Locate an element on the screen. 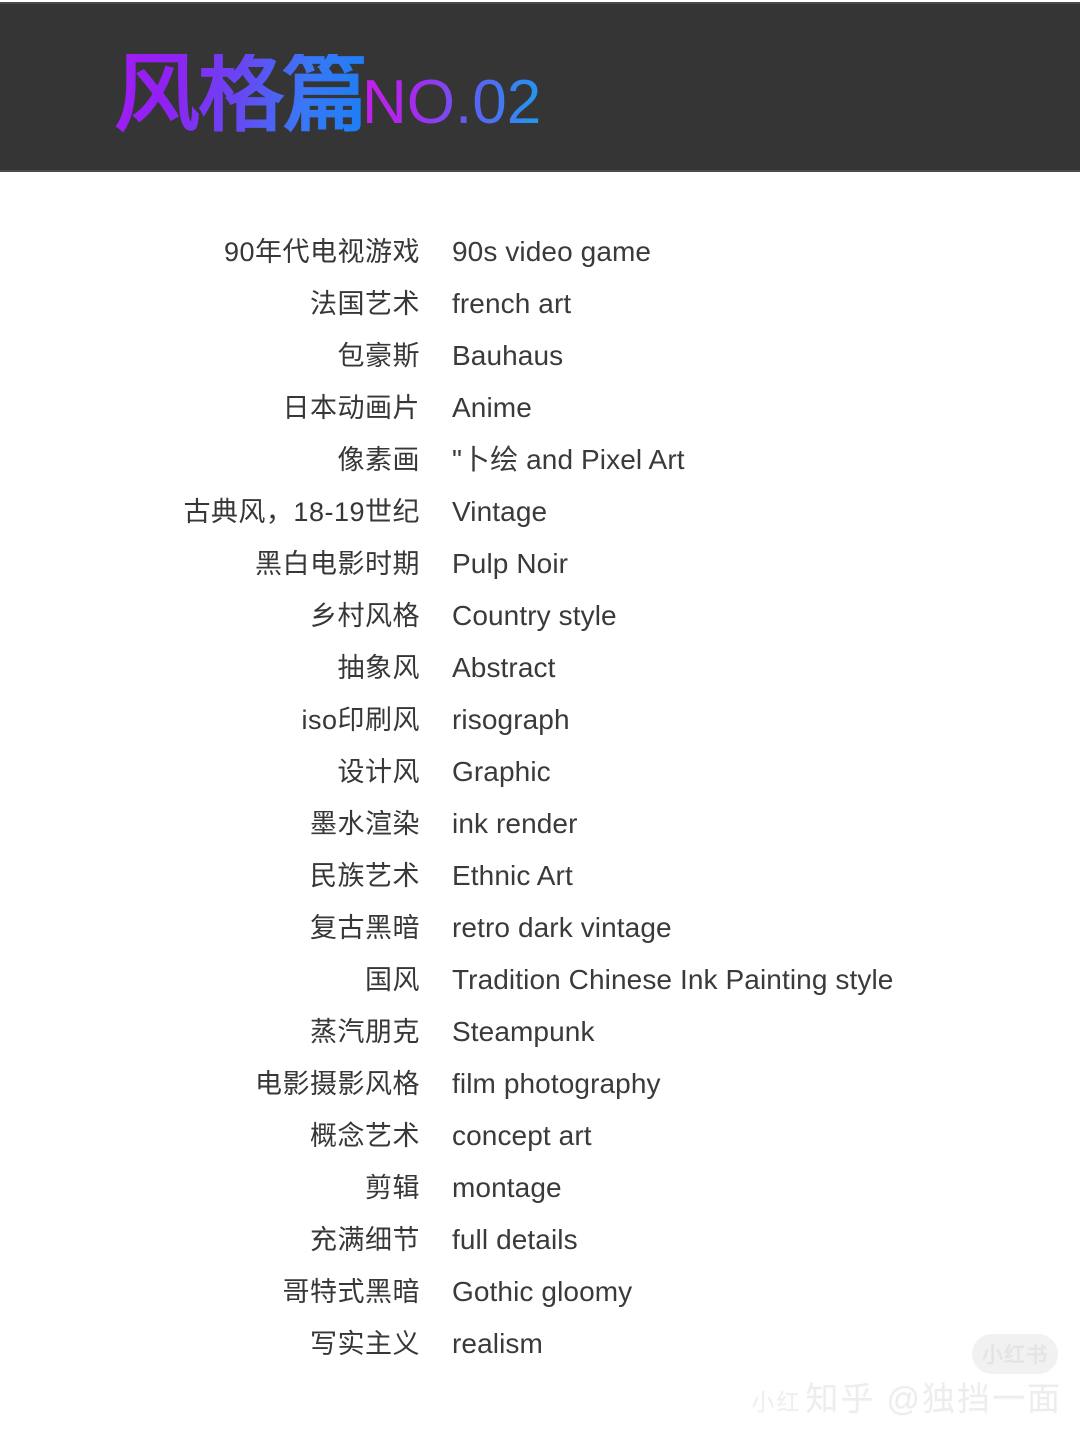 Image resolution: width=1080 pixels, height=1440 pixels. table-row: 黑白电影时期 Pulp Noir is located at coordinates (540, 568).